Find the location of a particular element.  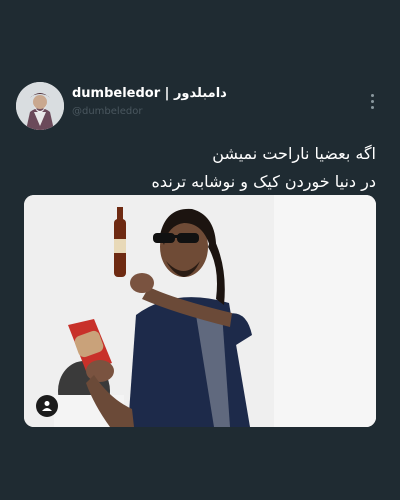

tweet-text-line: اگه بعضیا ناراحت نمیشن is located at coordinates (294, 153).